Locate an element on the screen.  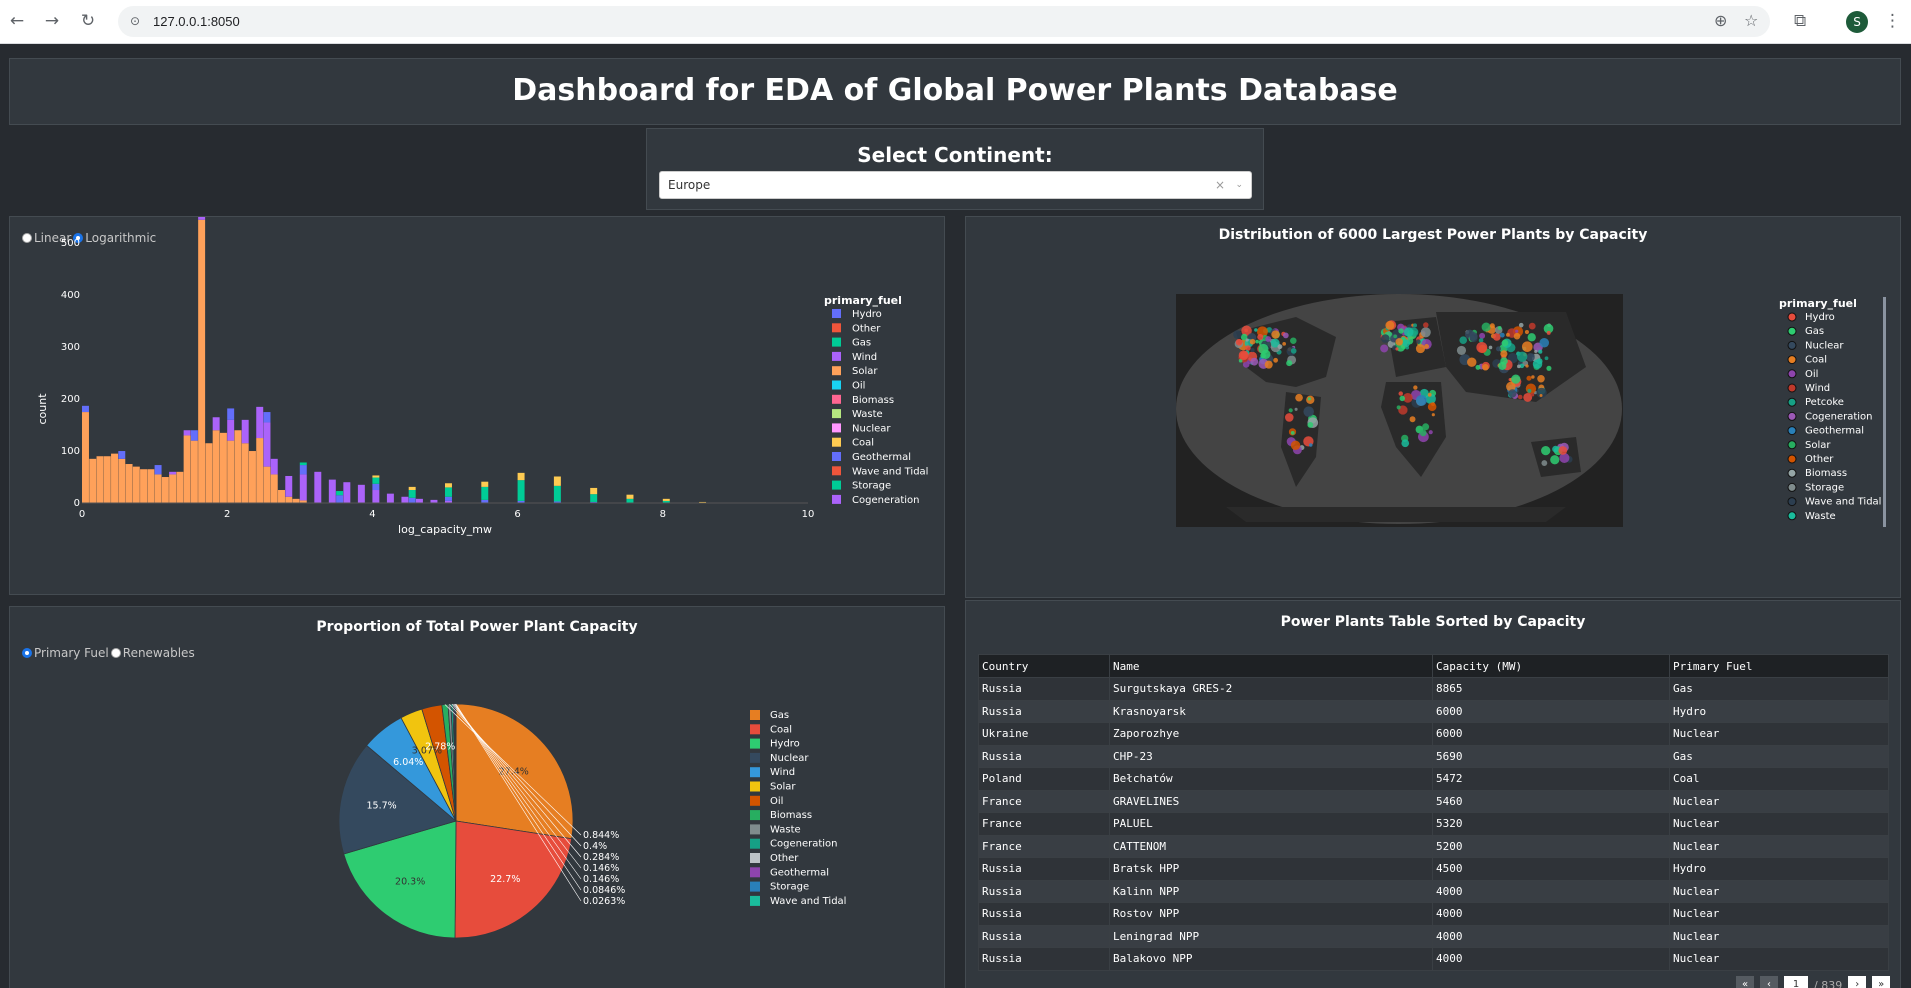
table-cell: CHP-23 is located at coordinates (1271, 756).